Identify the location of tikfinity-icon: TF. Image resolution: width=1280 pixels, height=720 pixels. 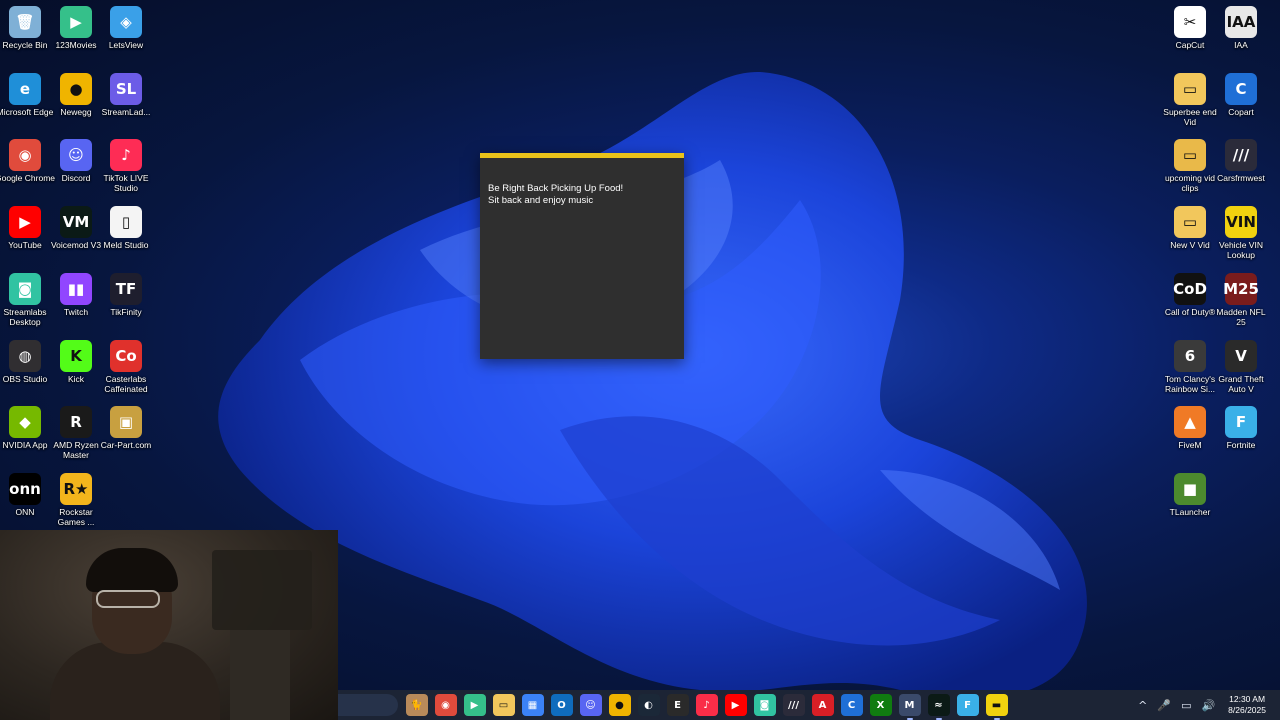
(126, 288).